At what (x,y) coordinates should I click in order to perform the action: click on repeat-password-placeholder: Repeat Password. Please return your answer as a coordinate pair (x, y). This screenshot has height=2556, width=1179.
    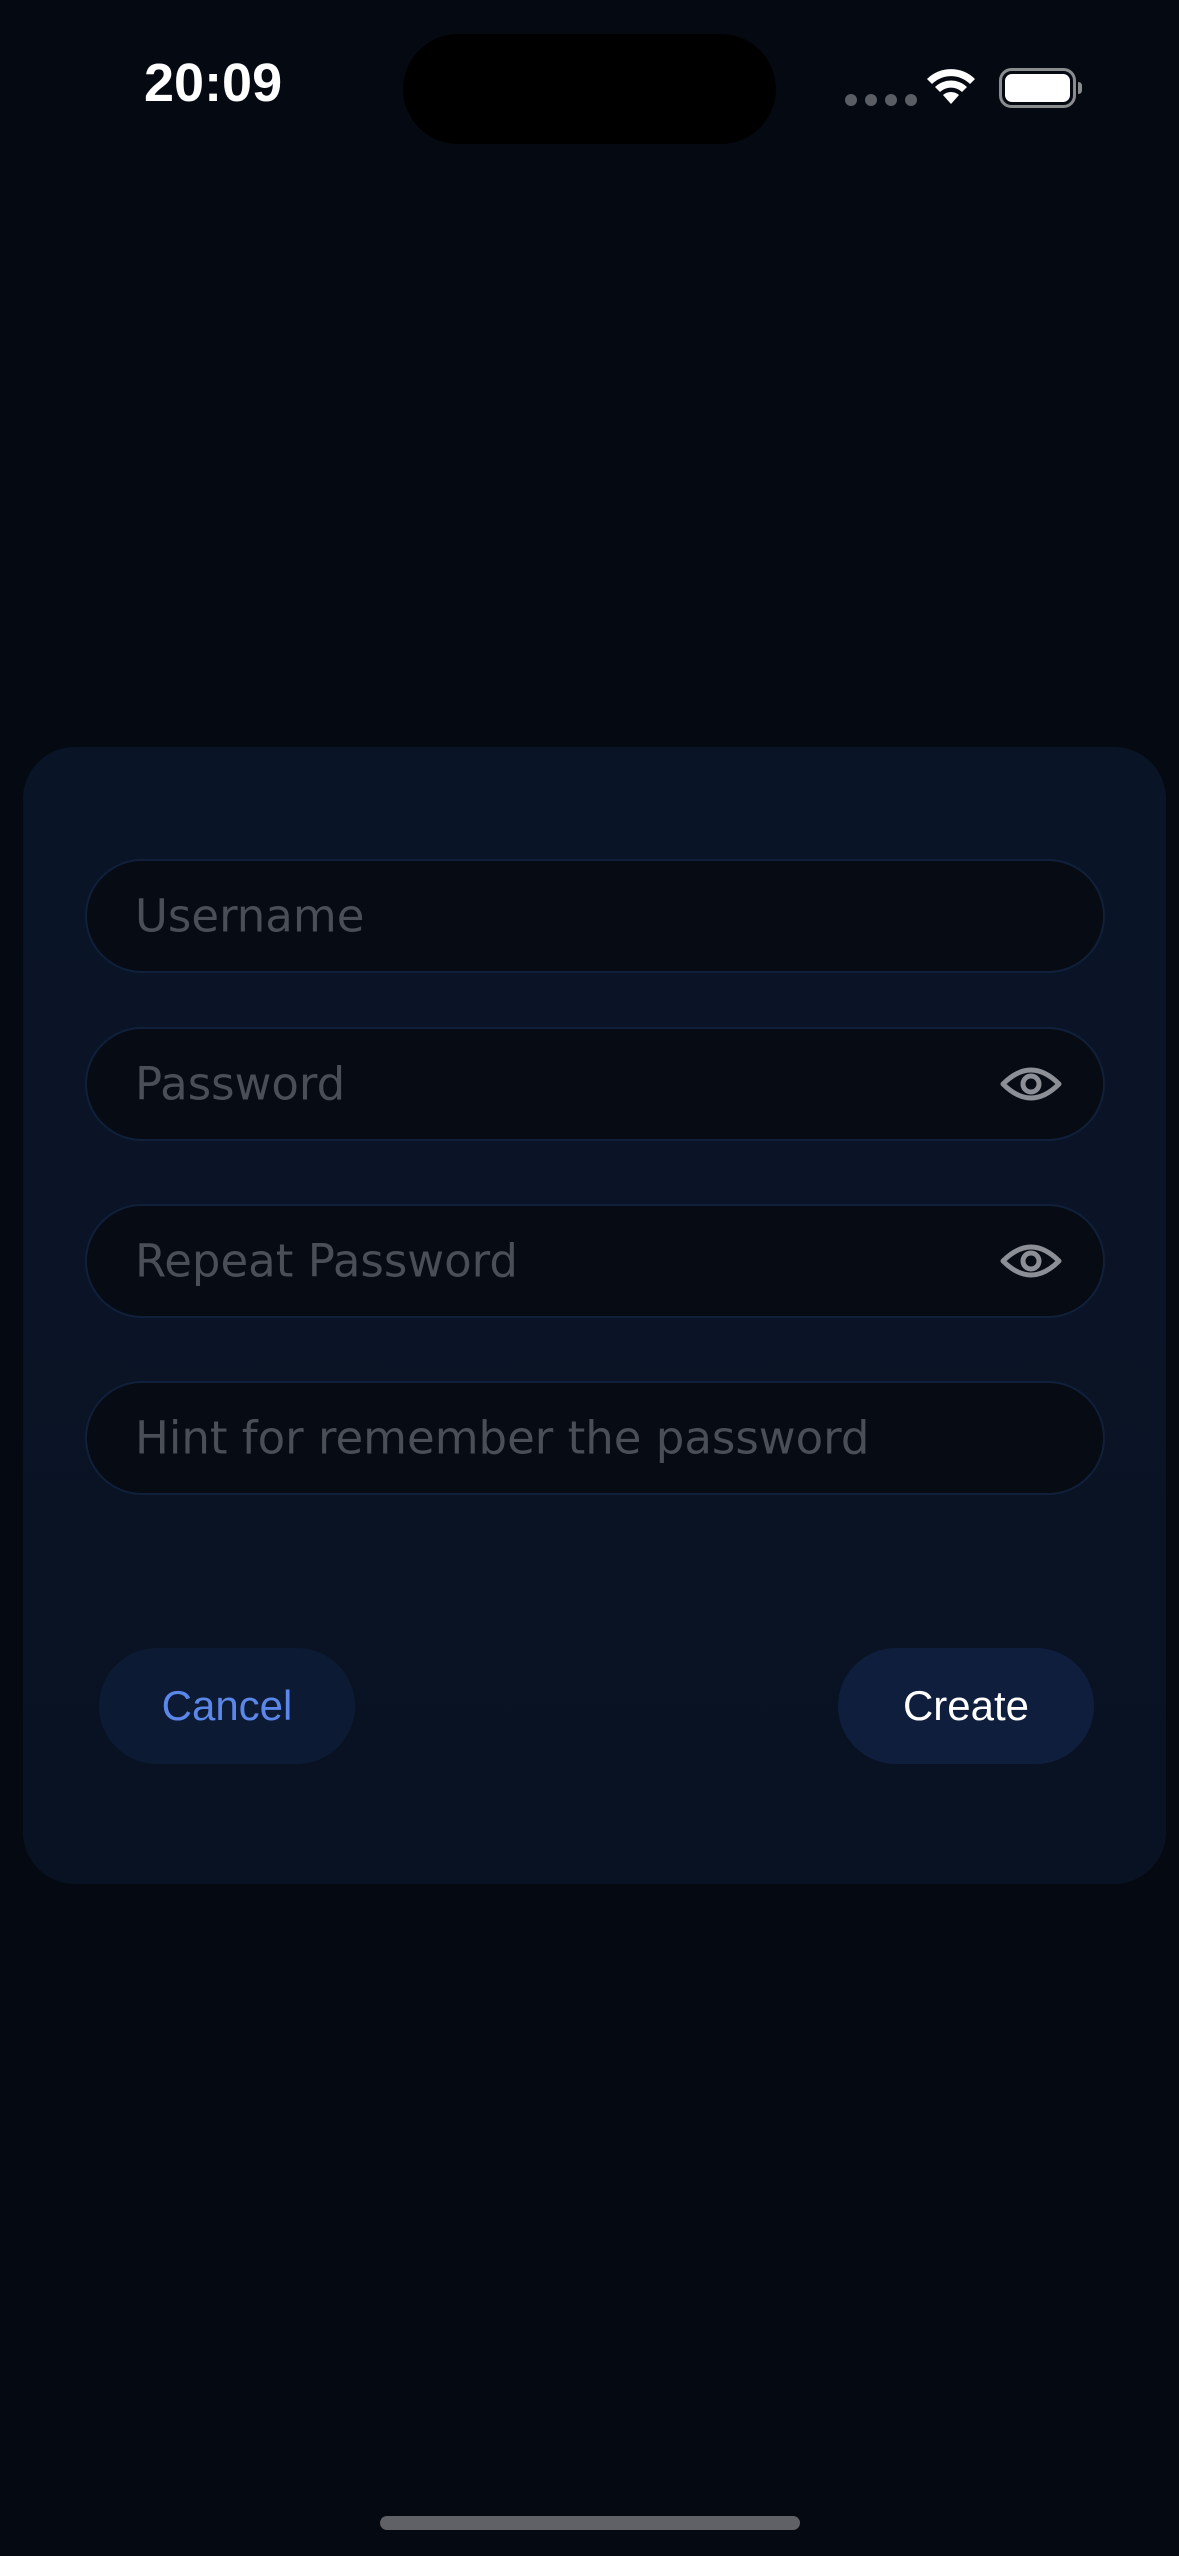
    Looking at the image, I should click on (326, 1261).